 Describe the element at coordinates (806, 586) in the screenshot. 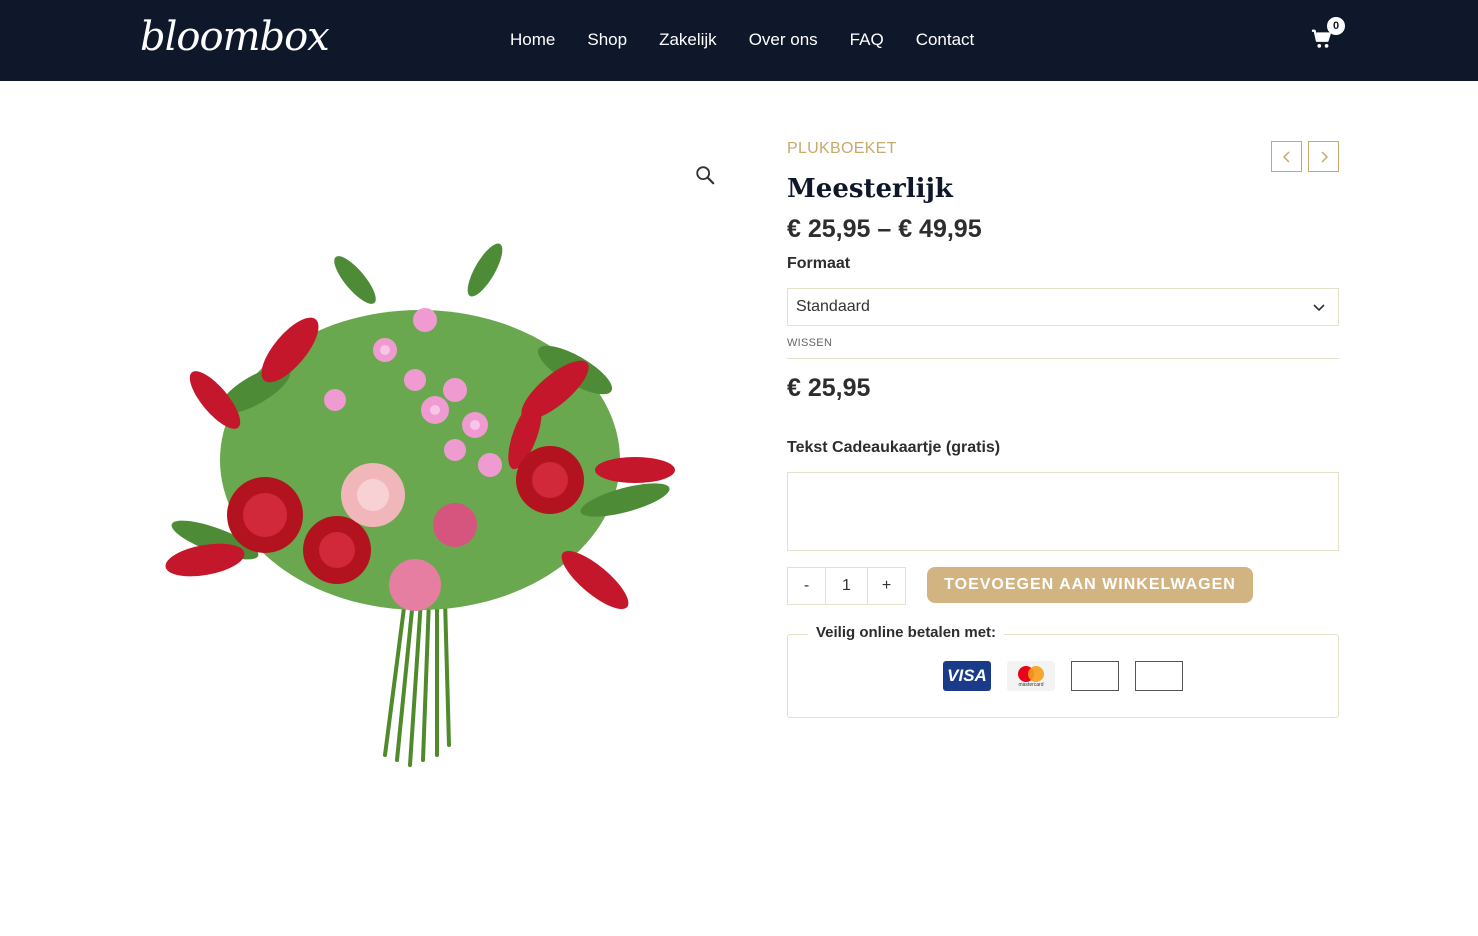

I see `quantity-minus-button: -` at that location.